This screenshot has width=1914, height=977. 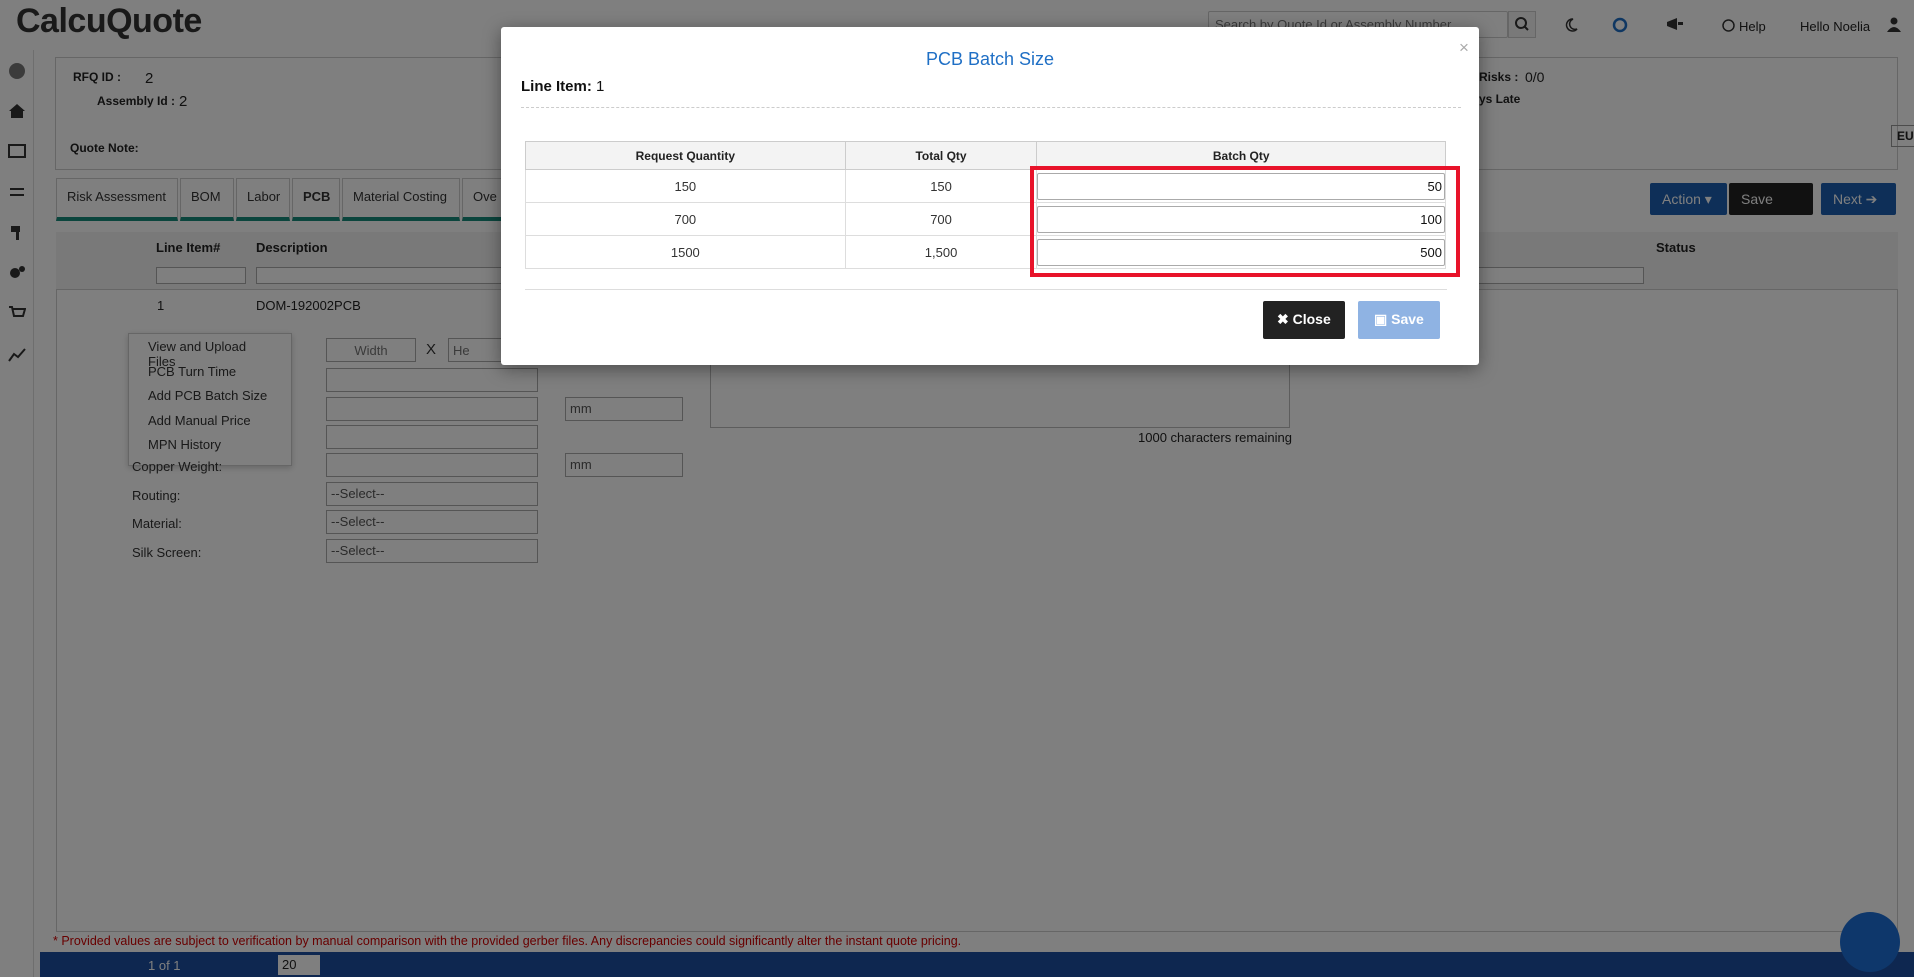 I want to click on floppy-icon: ▣, so click(x=1381, y=319).